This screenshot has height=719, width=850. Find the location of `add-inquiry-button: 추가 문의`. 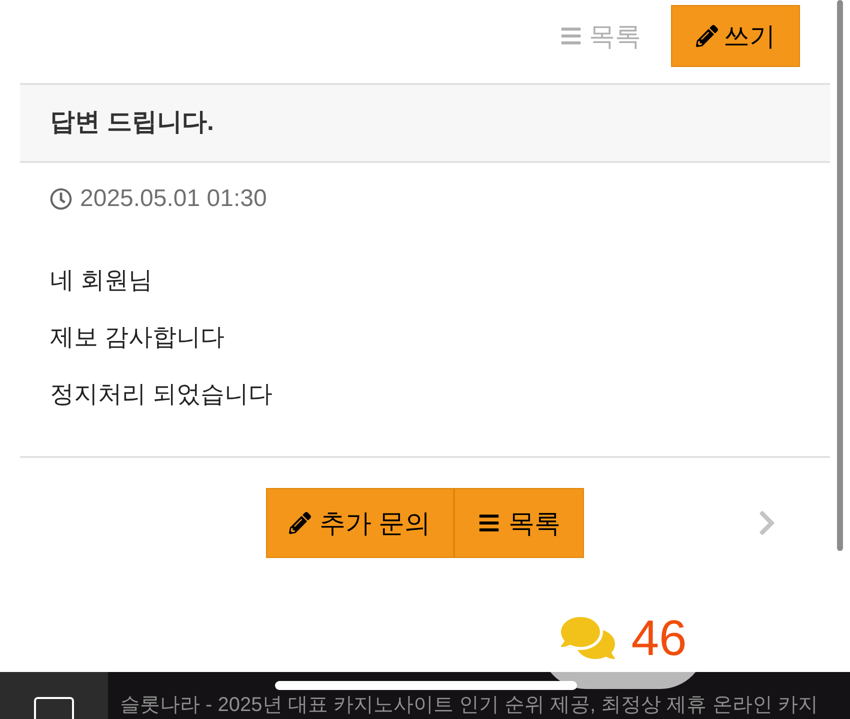

add-inquiry-button: 추가 문의 is located at coordinates (360, 523).